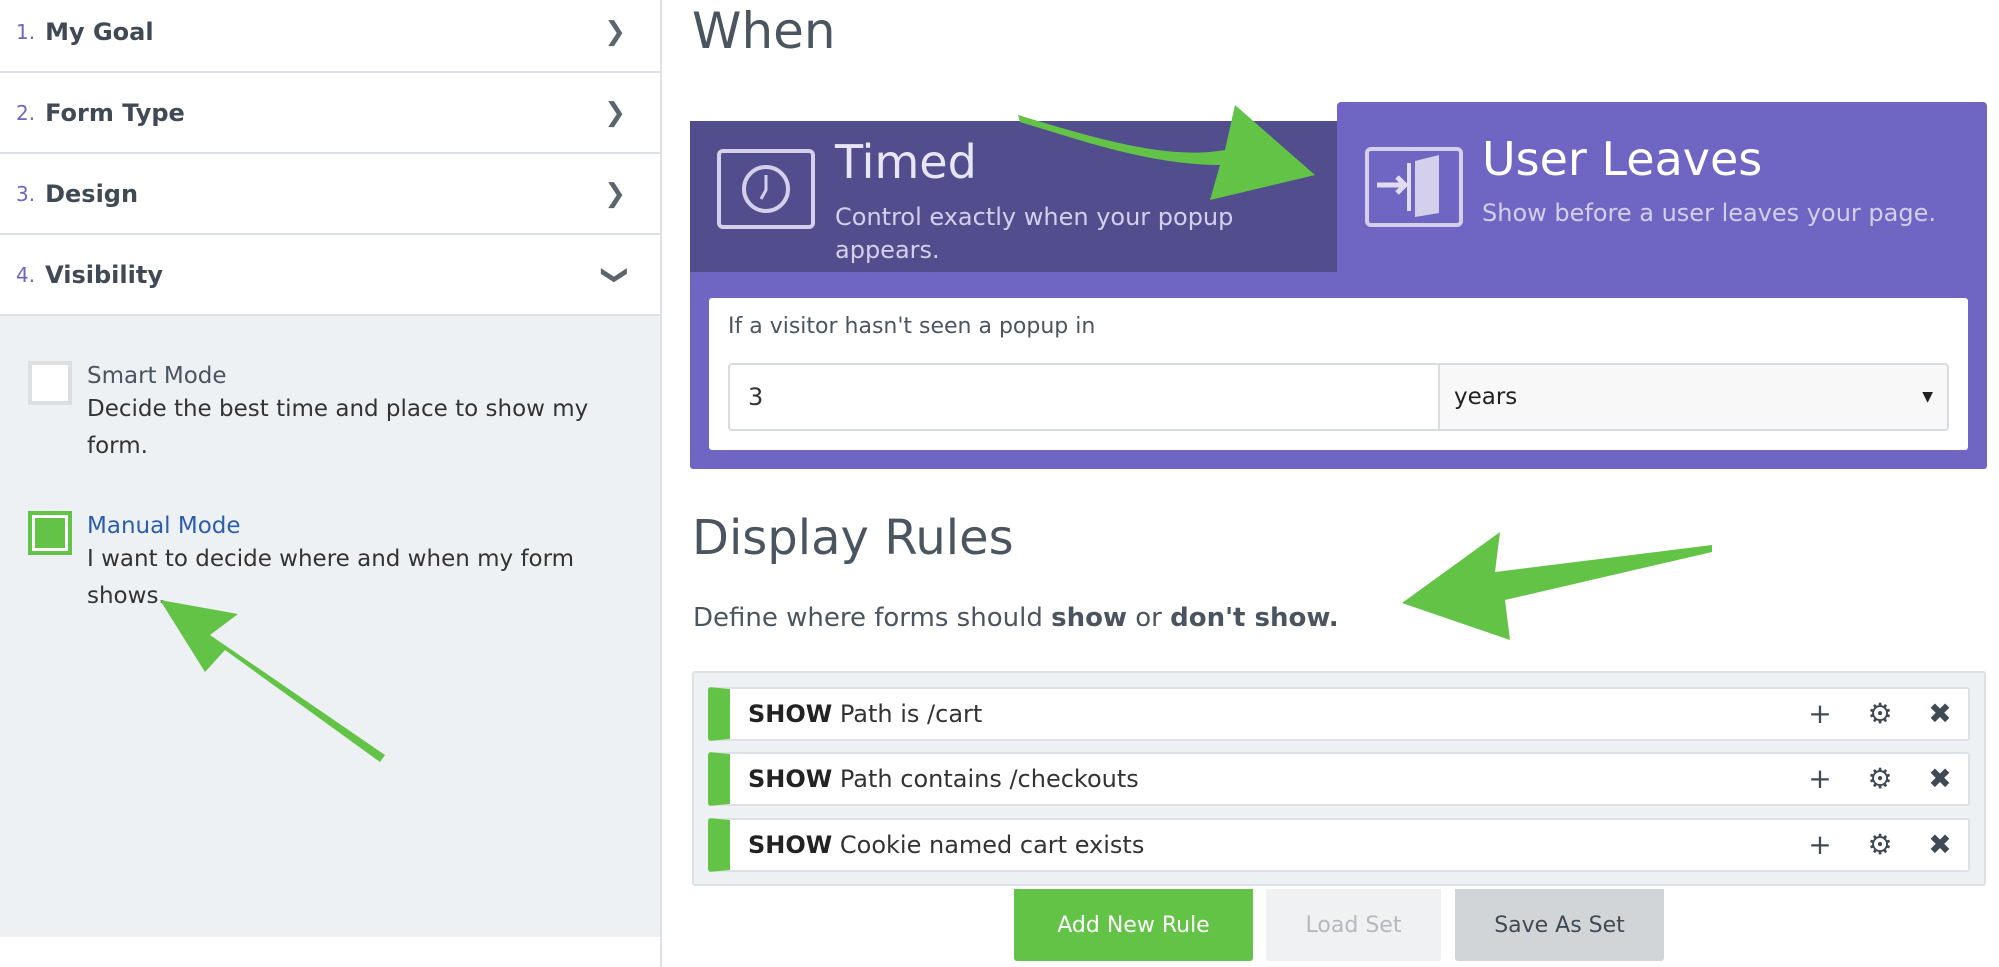 The width and height of the screenshot is (1999, 967). I want to click on display-rules-title: Display Rules, so click(853, 538).